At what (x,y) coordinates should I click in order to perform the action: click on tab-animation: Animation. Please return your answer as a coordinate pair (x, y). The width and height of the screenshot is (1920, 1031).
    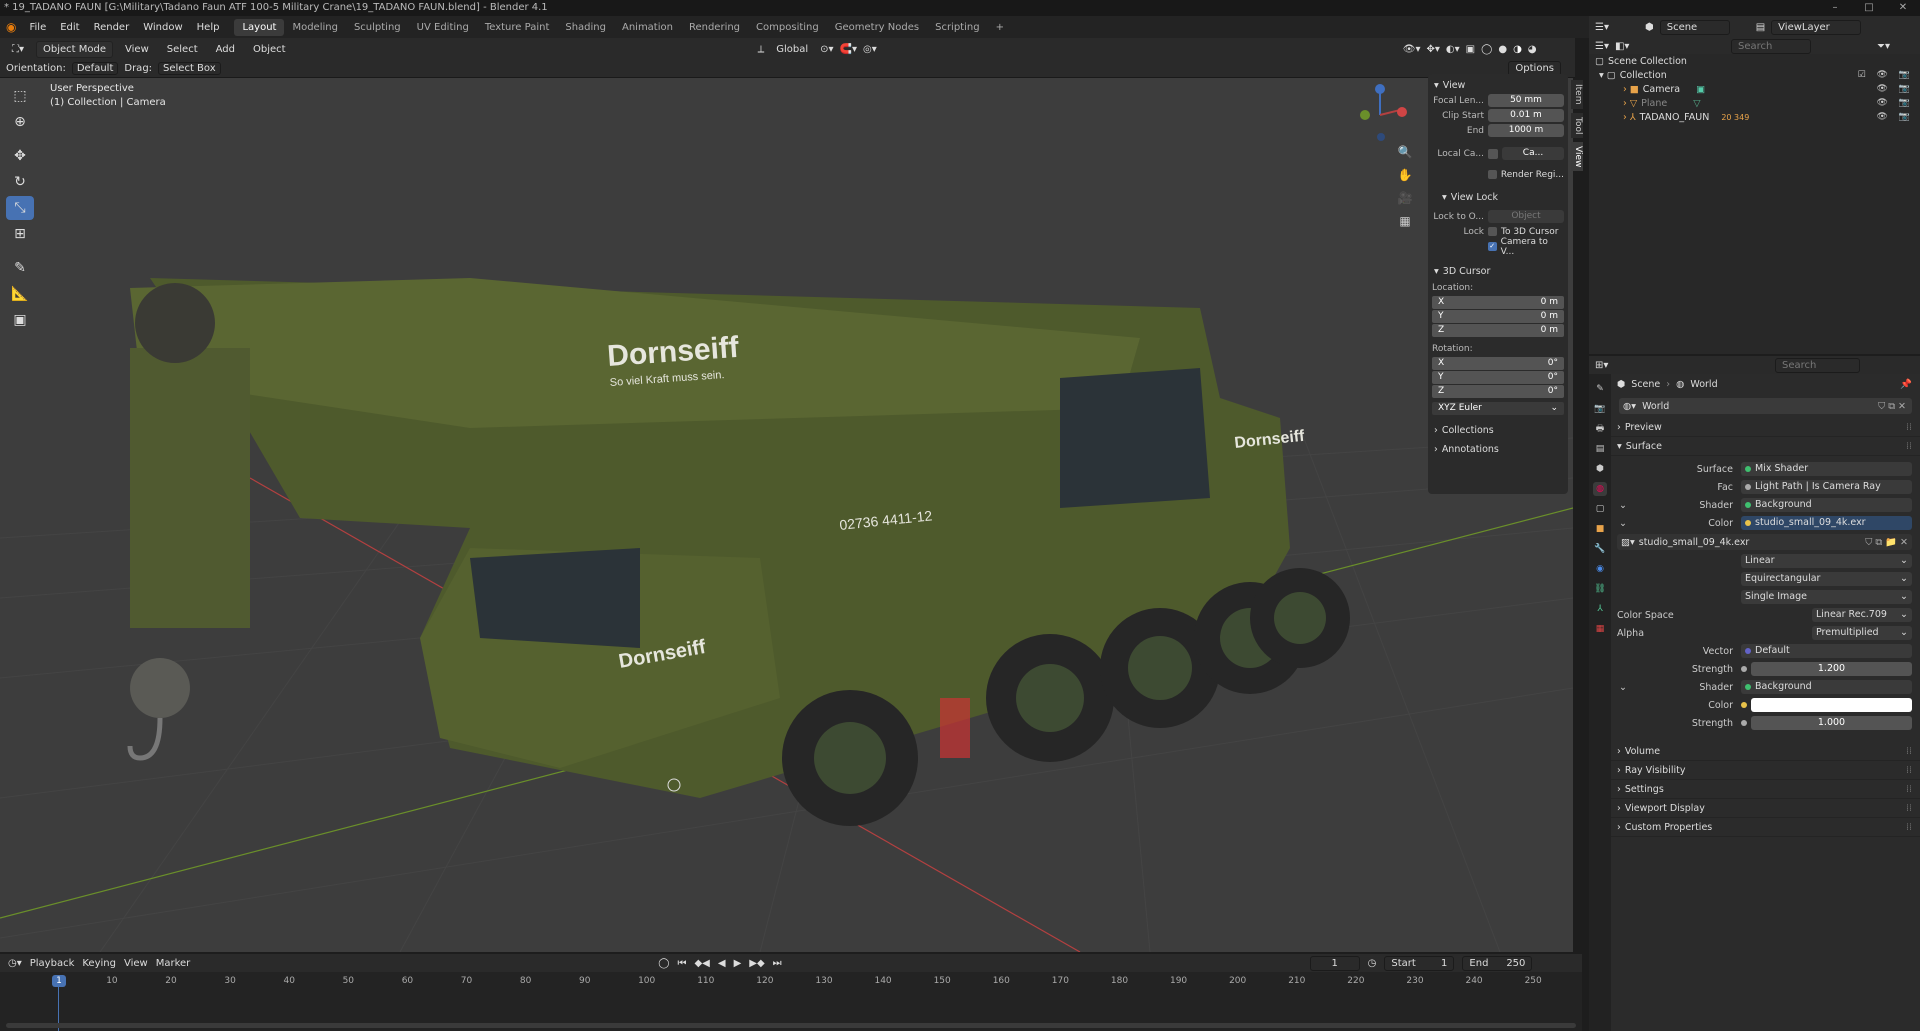
    Looking at the image, I should click on (647, 27).